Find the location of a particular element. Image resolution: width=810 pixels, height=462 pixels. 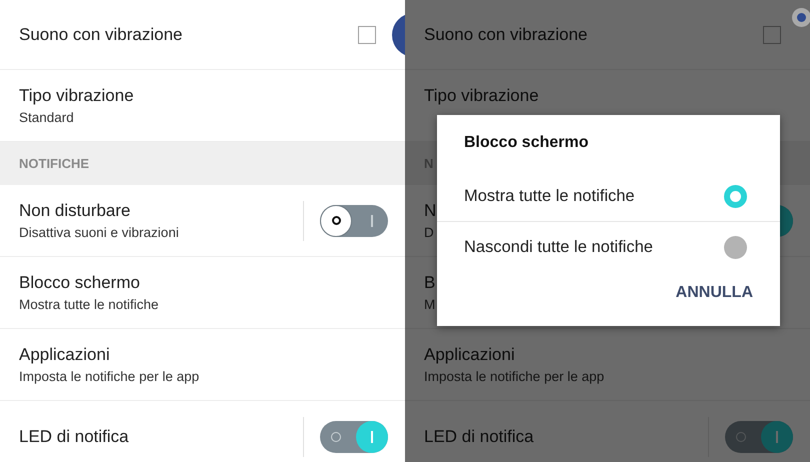

cancel-button: ANNULLA is located at coordinates (714, 293).